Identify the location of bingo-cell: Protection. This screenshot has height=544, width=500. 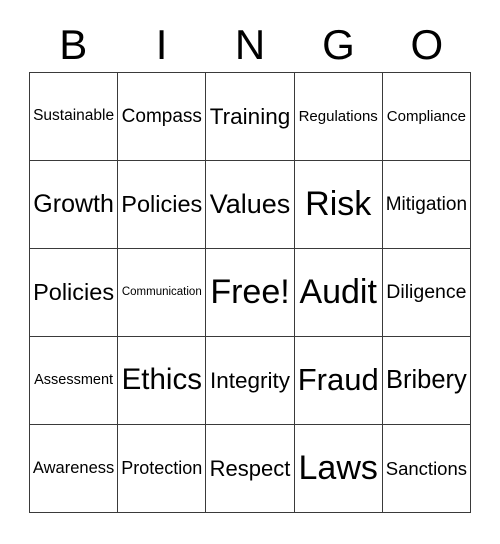
(162, 469).